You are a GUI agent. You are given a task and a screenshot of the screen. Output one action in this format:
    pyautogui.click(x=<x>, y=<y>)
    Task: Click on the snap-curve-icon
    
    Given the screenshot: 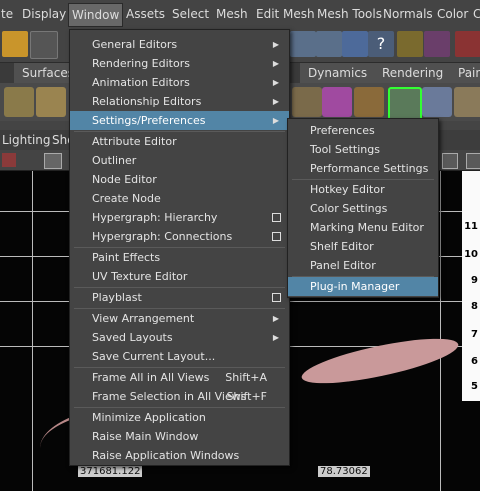 What is the action you would take?
    pyautogui.click(x=329, y=44)
    